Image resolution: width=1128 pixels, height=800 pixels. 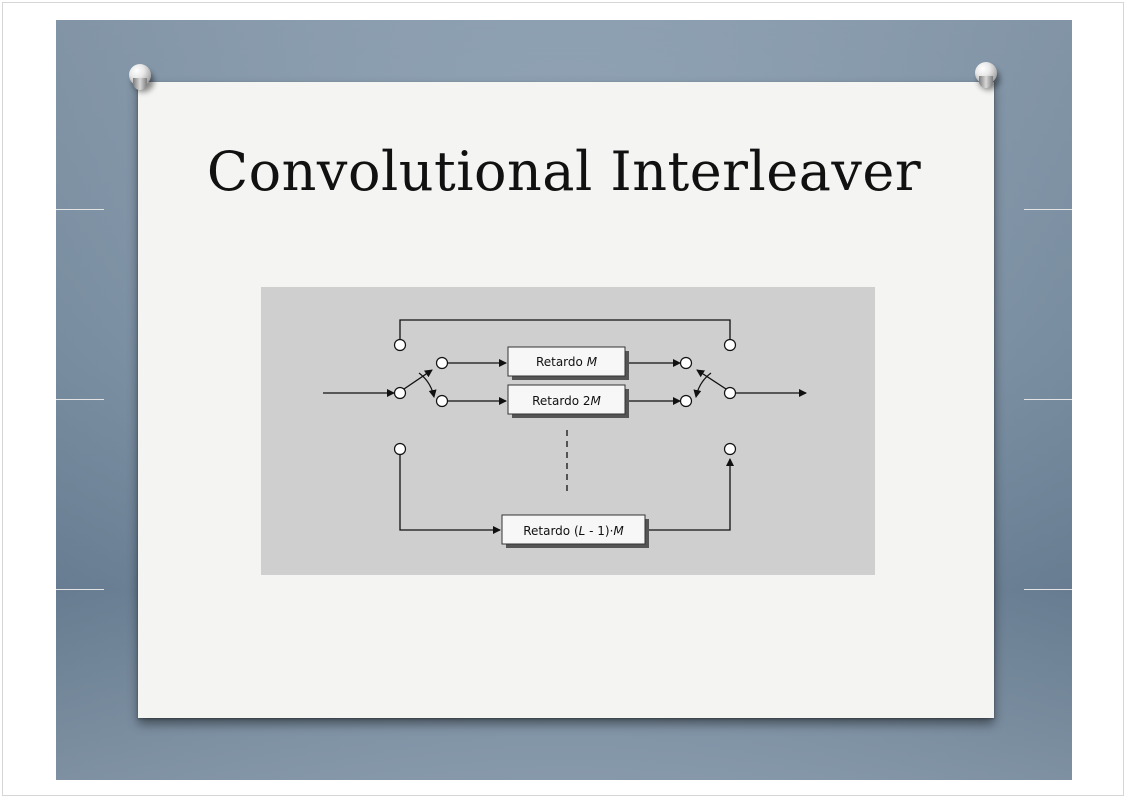 I want to click on delay-box-2: Retardo 2M, so click(x=568, y=401).